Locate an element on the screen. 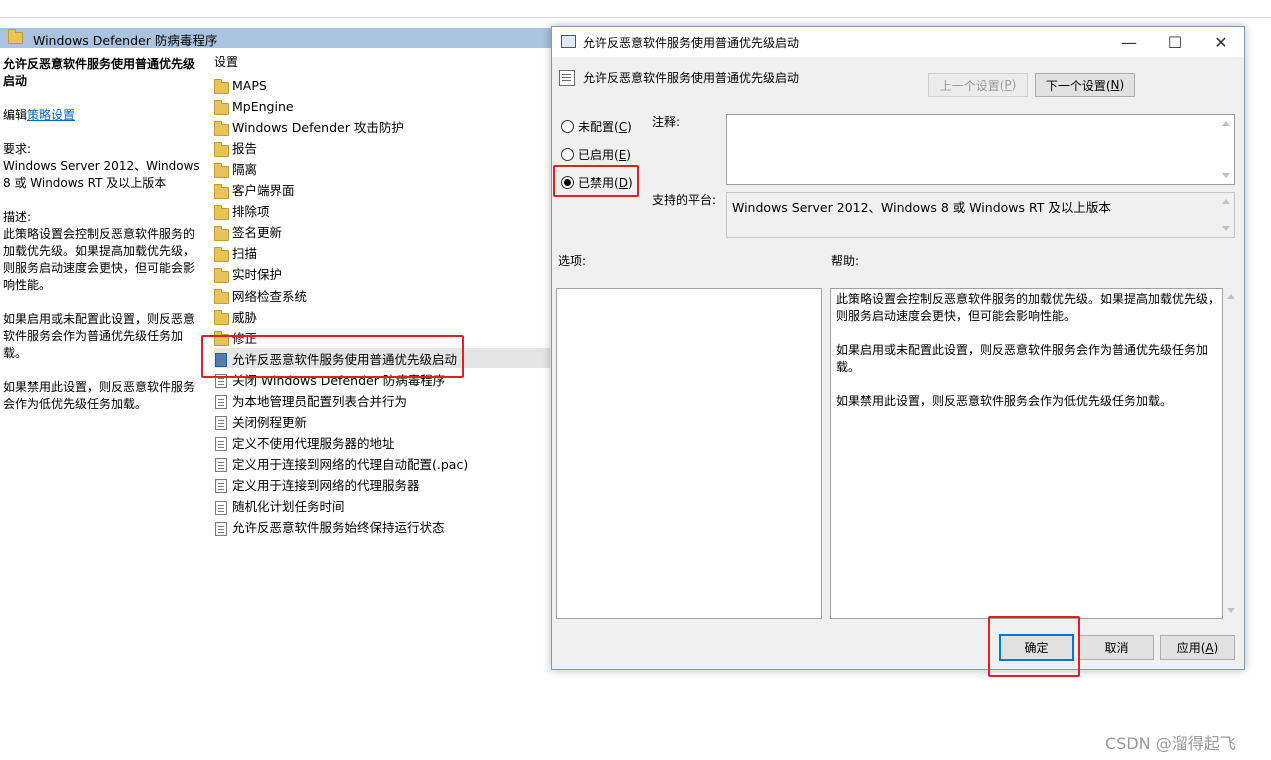 The width and height of the screenshot is (1271, 760). policy-item: 定义不使用代理服务器的地址 is located at coordinates (304, 443).